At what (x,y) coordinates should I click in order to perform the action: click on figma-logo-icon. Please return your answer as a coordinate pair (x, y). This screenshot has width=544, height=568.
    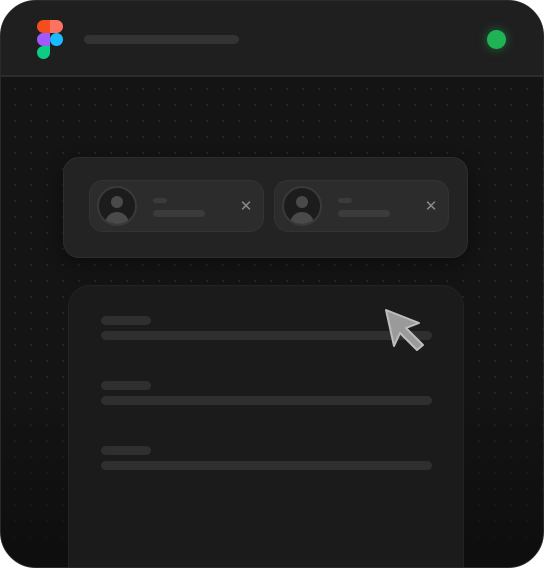
    Looking at the image, I should click on (50, 39).